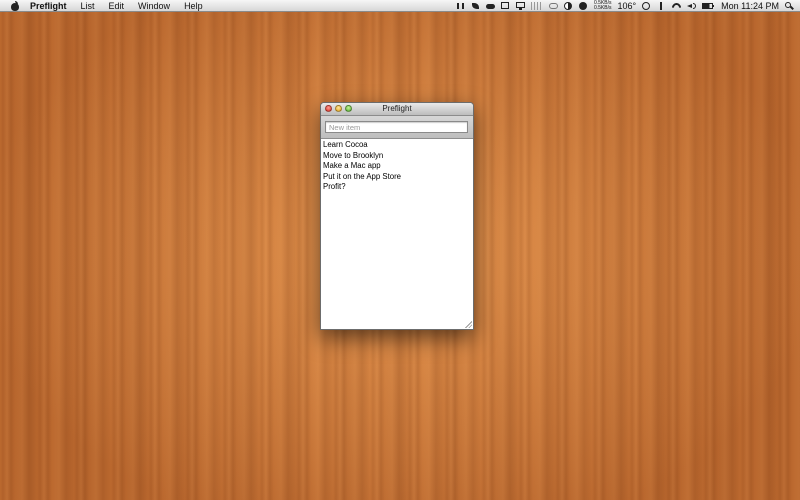 Image resolution: width=800 pixels, height=500 pixels. Describe the element at coordinates (460, 6) in the screenshot. I see `fork-icon` at that location.